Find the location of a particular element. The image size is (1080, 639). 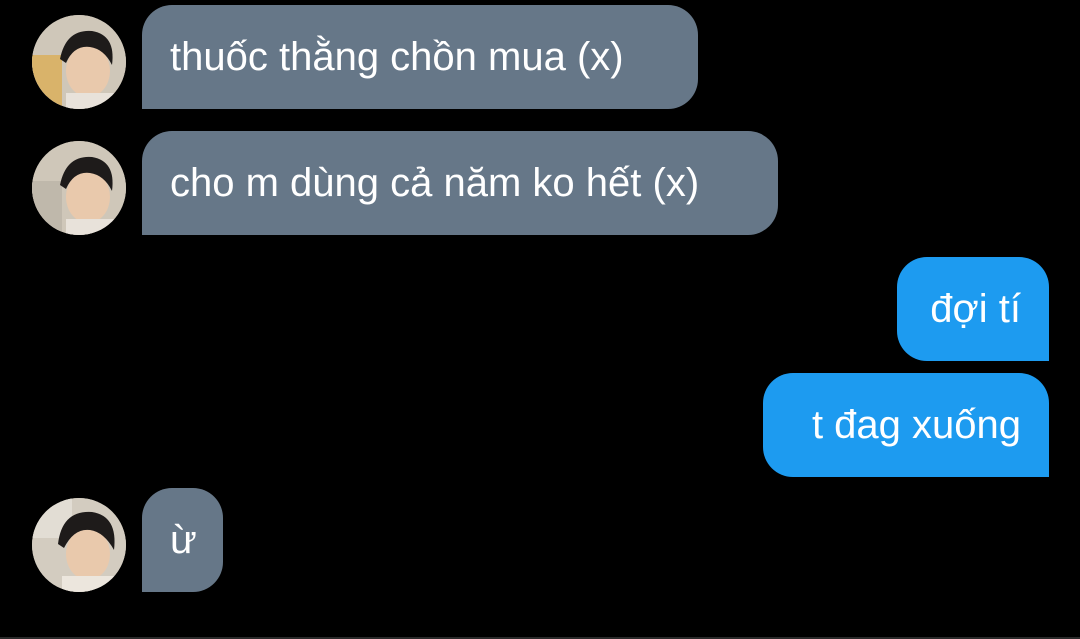

message-text: thuốc thằng chồn mua (x) is located at coordinates (397, 57).